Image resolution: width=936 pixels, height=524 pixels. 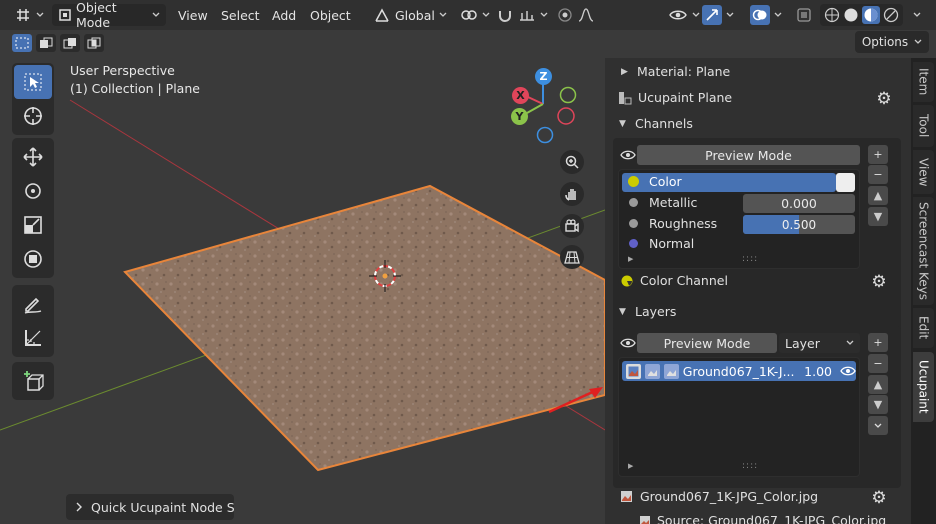 What do you see at coordinates (94, 43) in the screenshot?
I see `select-intersect-icon` at bounding box center [94, 43].